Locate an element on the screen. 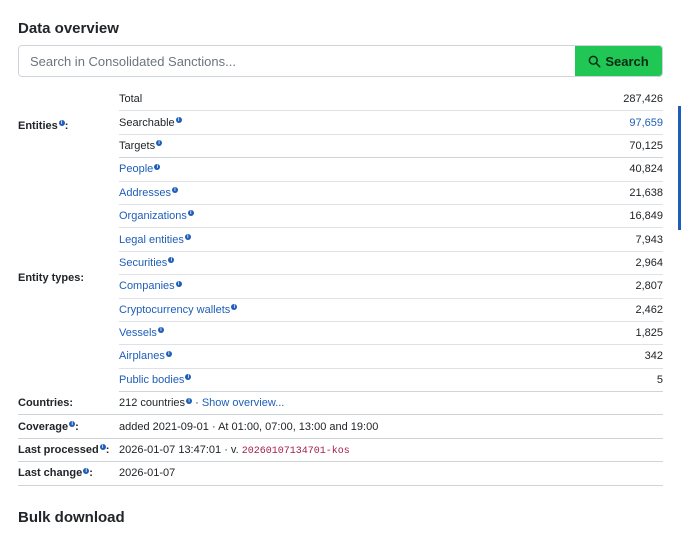  table-row: Entities i: Total 287,426 is located at coordinates (340, 110).